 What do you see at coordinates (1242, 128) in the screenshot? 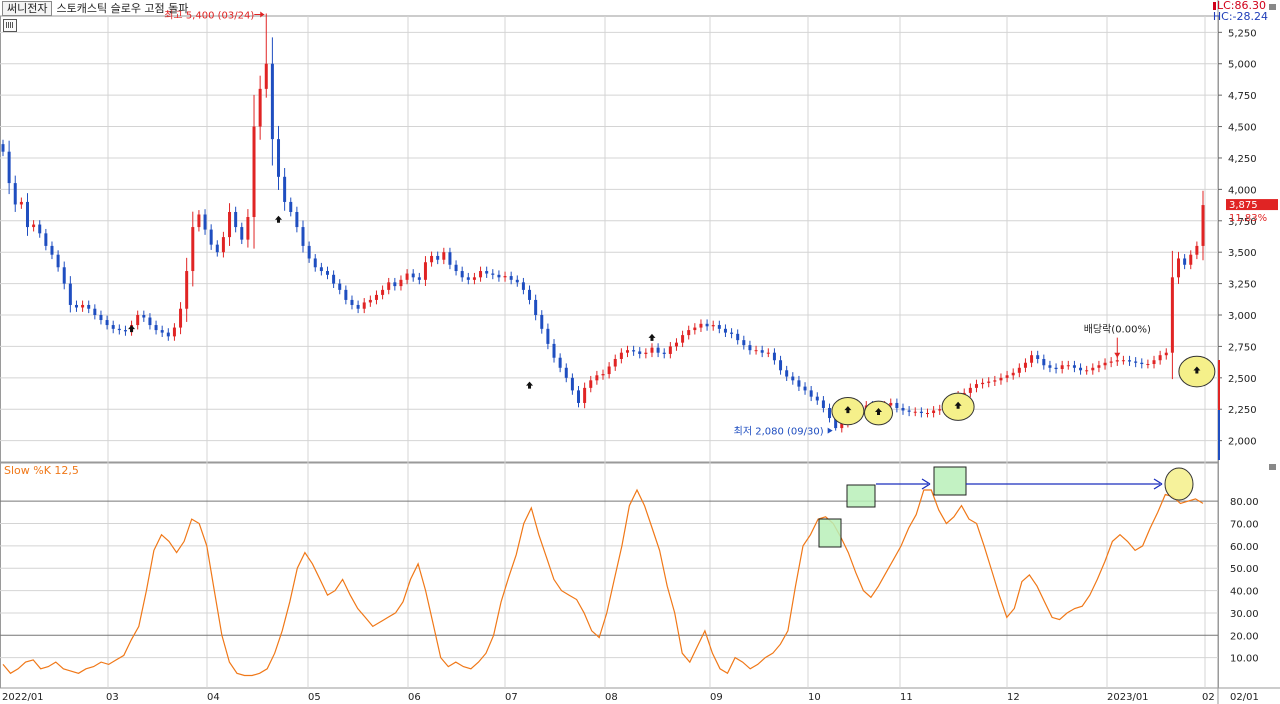
I see `y-tick-label: 4,500` at bounding box center [1242, 128].